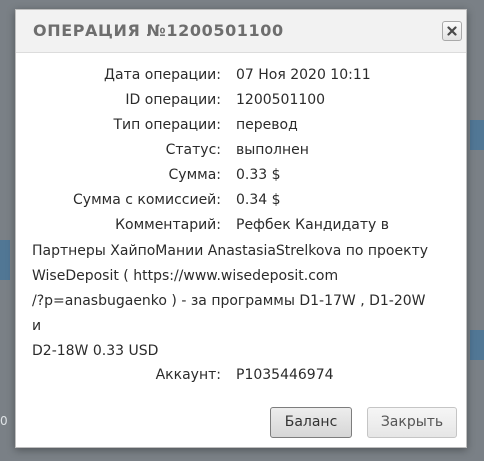 This screenshot has height=461, width=484. What do you see at coordinates (311, 422) in the screenshot?
I see `balance-button: Баланс` at bounding box center [311, 422].